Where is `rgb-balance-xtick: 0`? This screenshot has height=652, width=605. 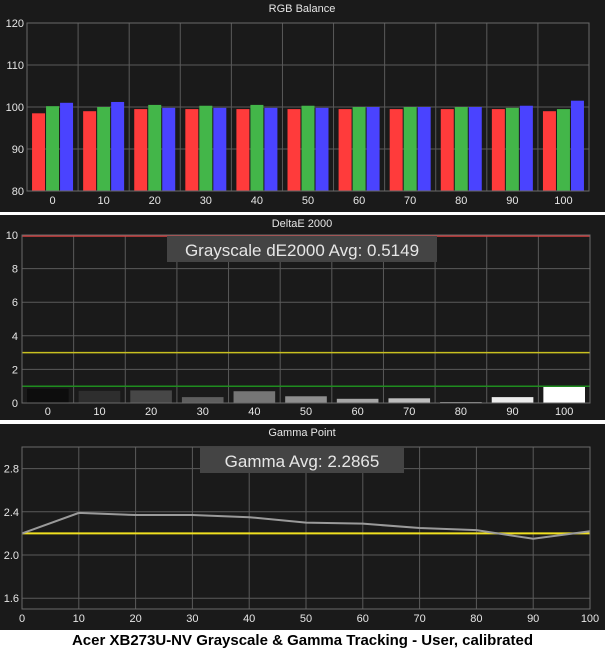
rgb-balance-xtick: 0 is located at coordinates (52, 201).